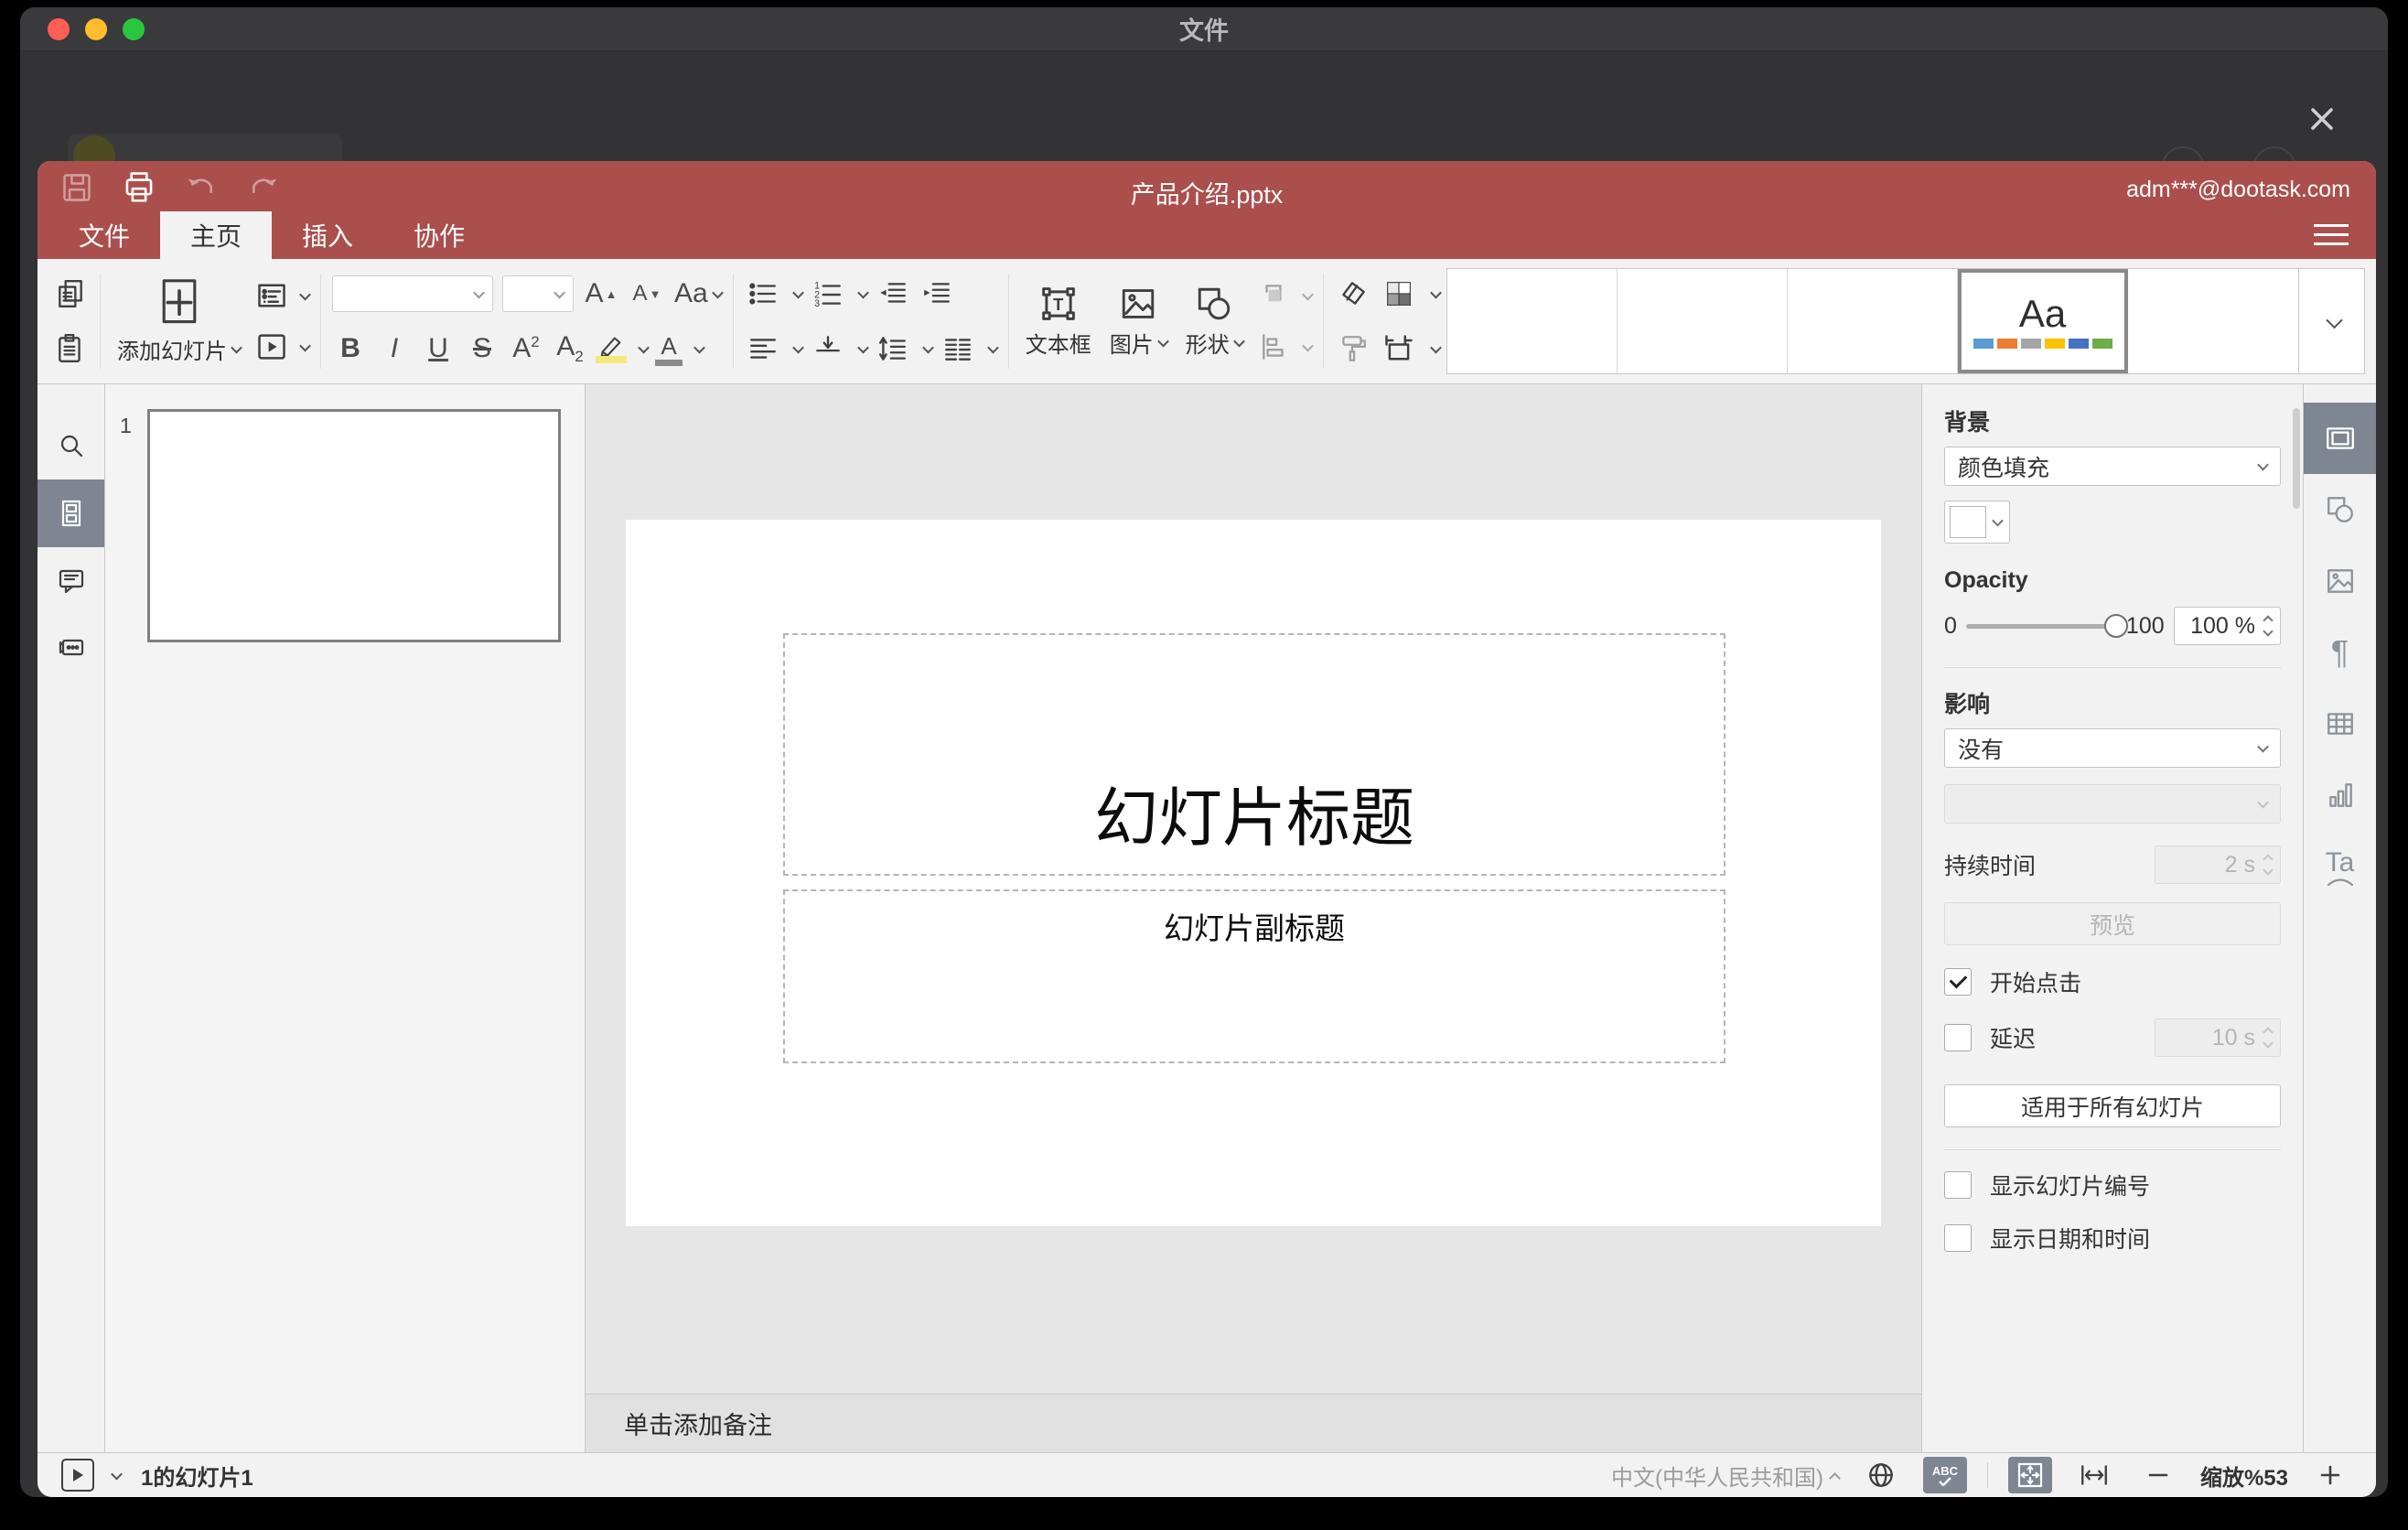 Image resolution: width=2408 pixels, height=1530 pixels. What do you see at coordinates (2340, 724) in the screenshot?
I see `table-settings-button` at bounding box center [2340, 724].